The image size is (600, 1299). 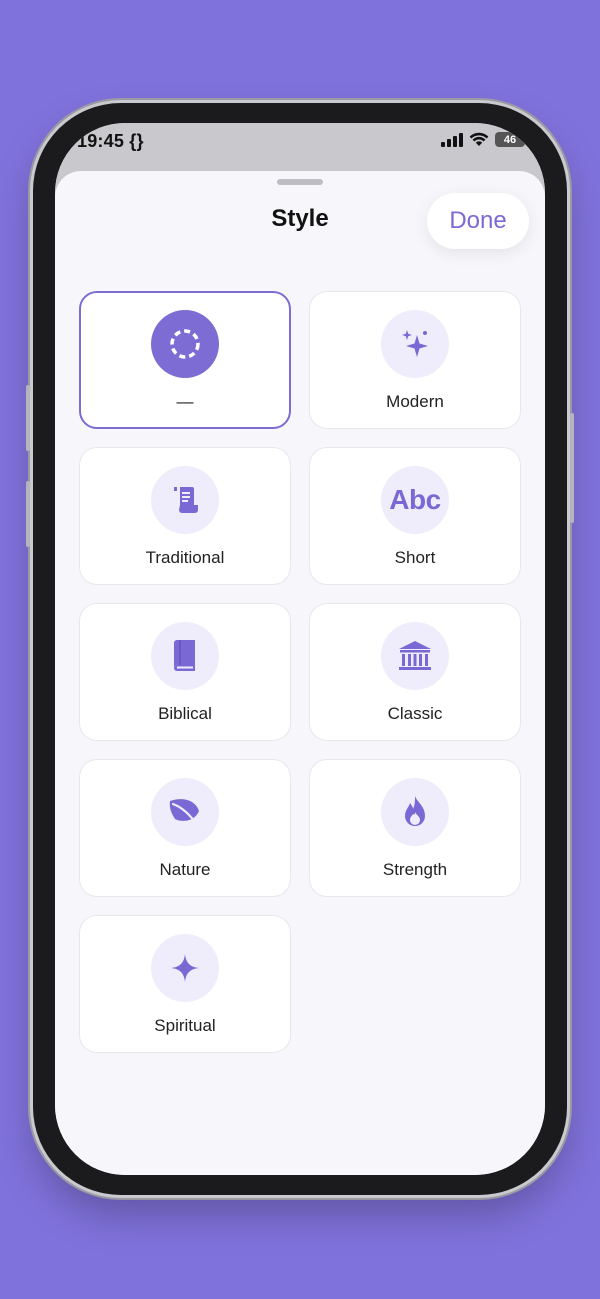 I want to click on battery-icon: 46, so click(x=510, y=139).